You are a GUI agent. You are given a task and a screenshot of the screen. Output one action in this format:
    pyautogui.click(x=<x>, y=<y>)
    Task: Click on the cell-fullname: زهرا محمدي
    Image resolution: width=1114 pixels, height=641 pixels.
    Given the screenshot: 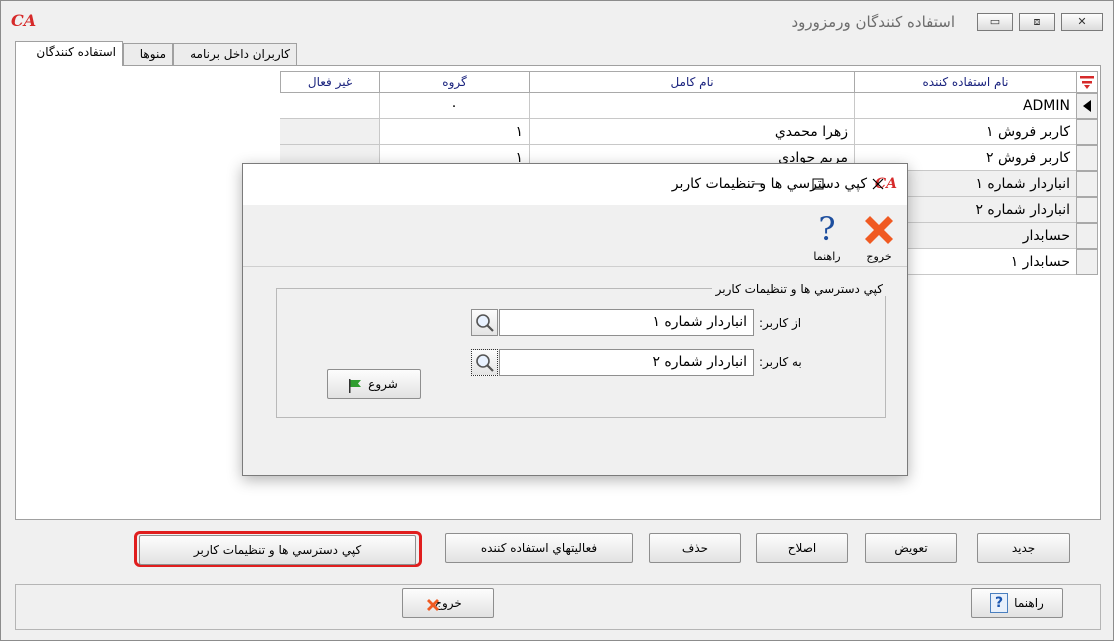 What is the action you would take?
    pyautogui.click(x=692, y=132)
    